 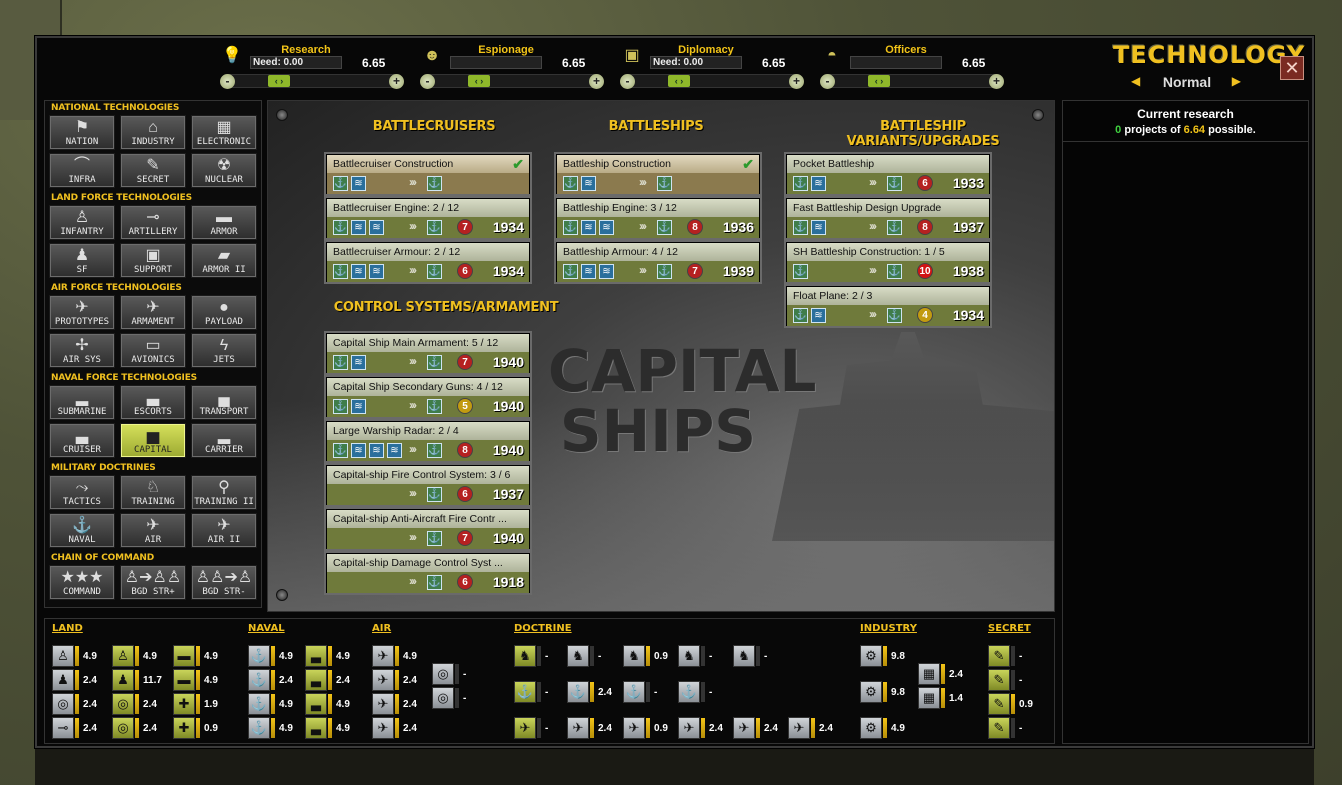 What do you see at coordinates (153, 222) in the screenshot?
I see `category-button-artillery: ⊸ ARTILLERY` at bounding box center [153, 222].